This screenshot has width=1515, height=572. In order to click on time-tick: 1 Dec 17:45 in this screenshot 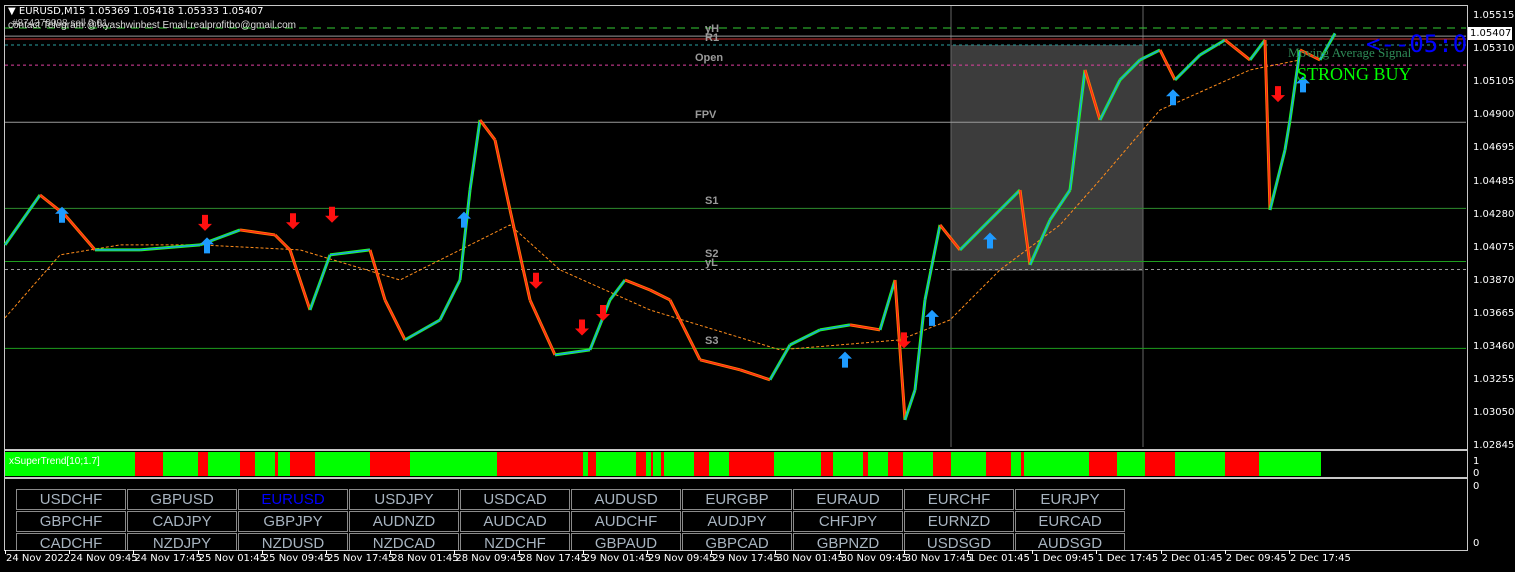, I will do `click(1128, 558)`.